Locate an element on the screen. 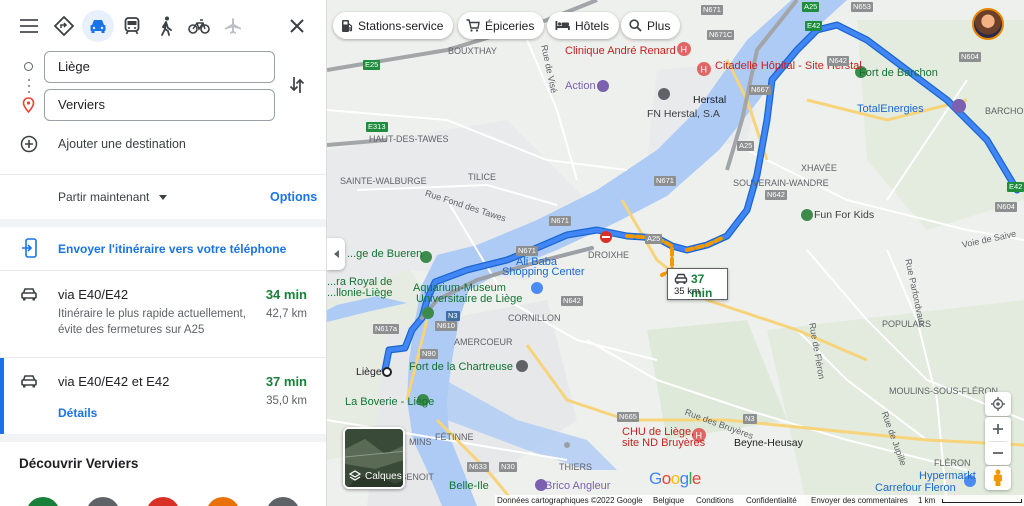 The height and width of the screenshot is (506, 1024). my-location-button is located at coordinates (998, 404).